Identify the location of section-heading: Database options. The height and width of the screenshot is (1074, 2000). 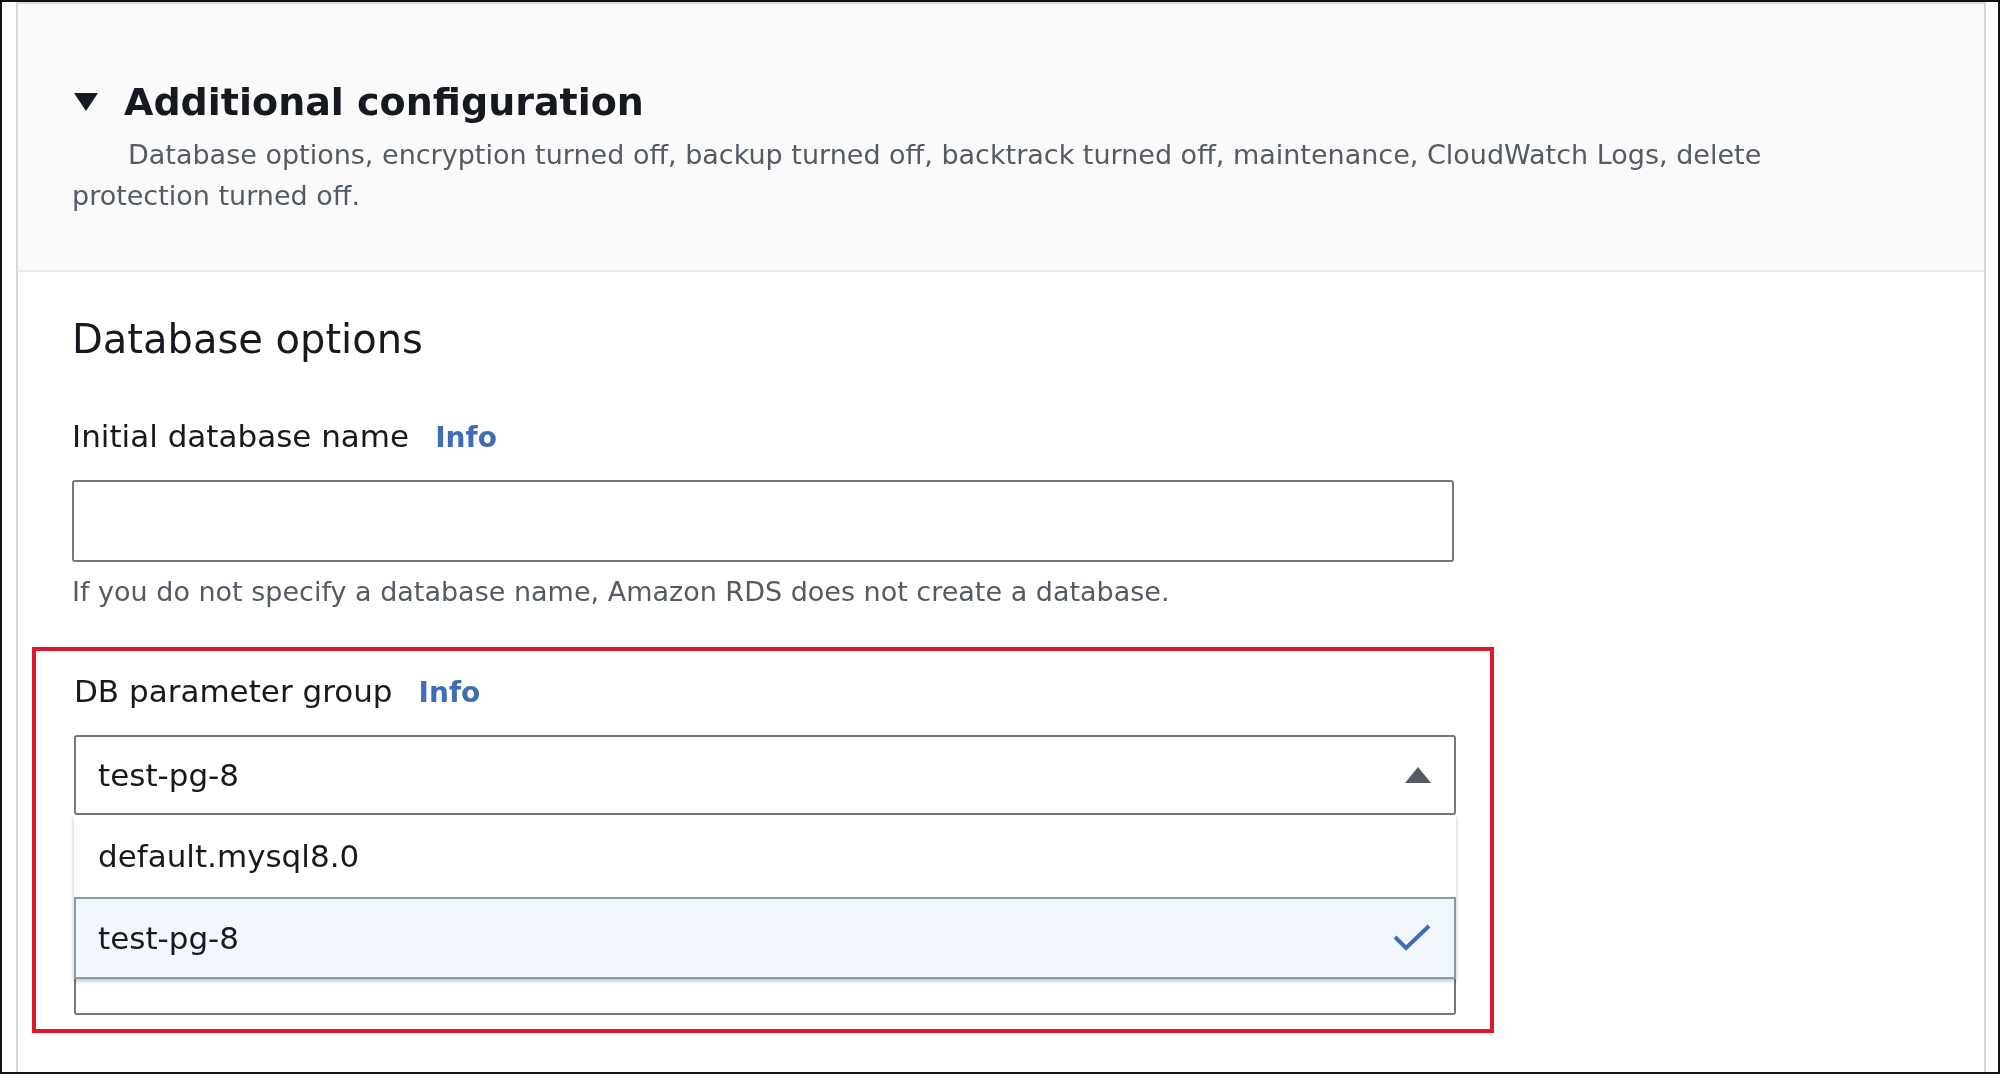
(248, 339).